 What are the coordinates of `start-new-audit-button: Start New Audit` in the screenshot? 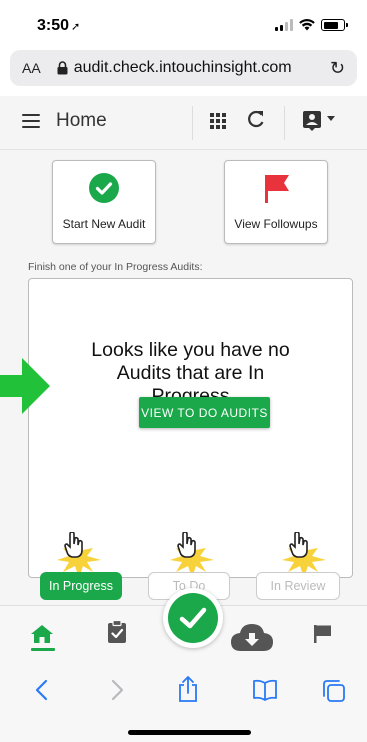 It's located at (104, 202).